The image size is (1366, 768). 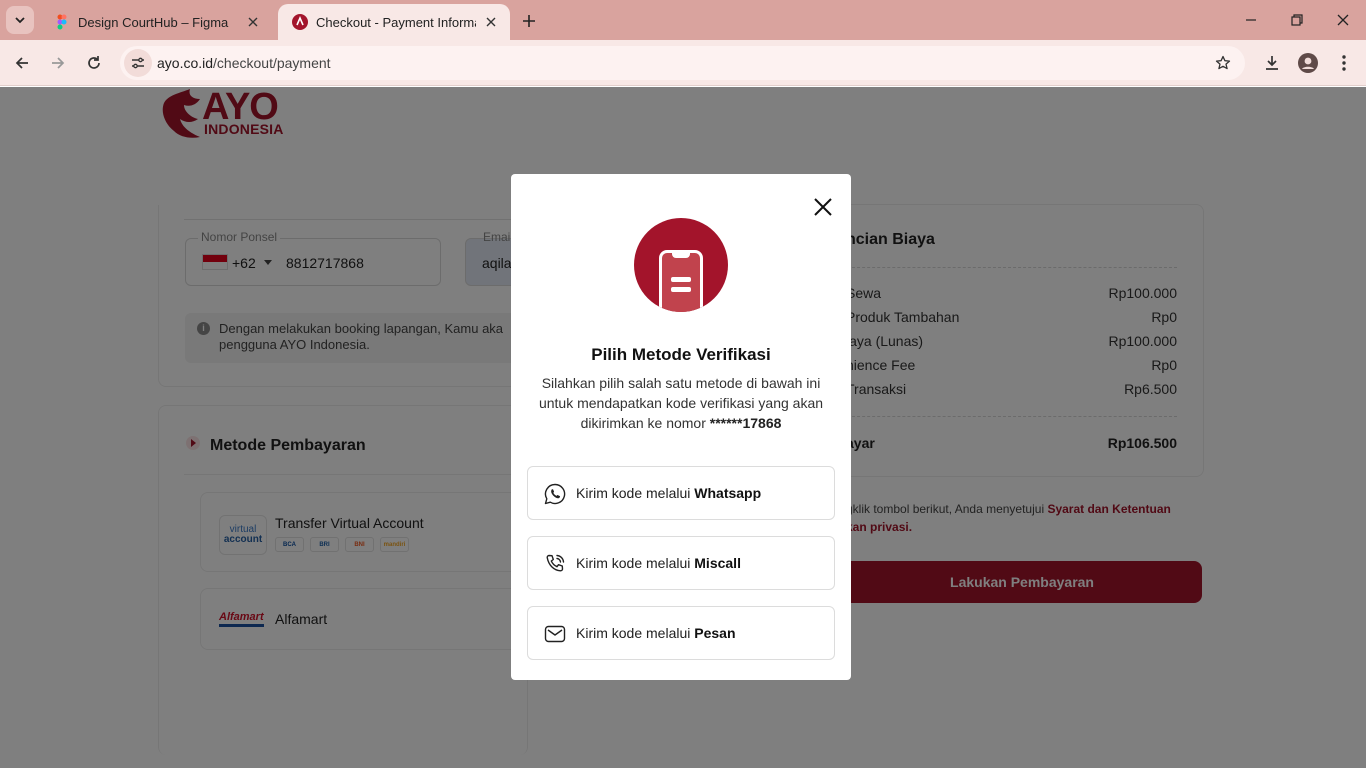 I want to click on verify-miscall-option: Kirim kode melalui Miscall, so click(x=681, y=563).